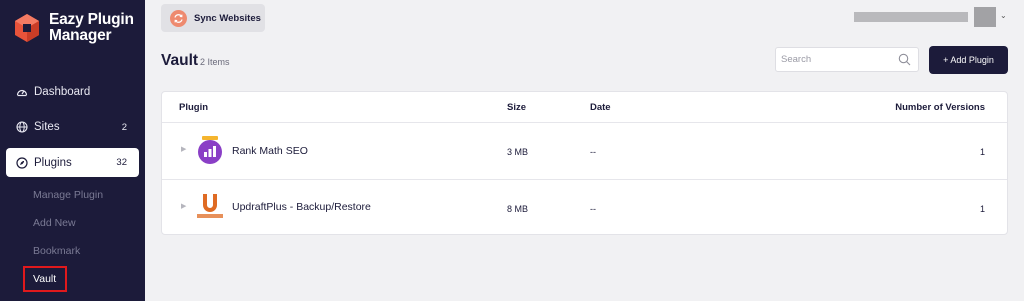  Describe the element at coordinates (968, 60) in the screenshot. I see `add-plugin-button: + Add Plugin` at that location.